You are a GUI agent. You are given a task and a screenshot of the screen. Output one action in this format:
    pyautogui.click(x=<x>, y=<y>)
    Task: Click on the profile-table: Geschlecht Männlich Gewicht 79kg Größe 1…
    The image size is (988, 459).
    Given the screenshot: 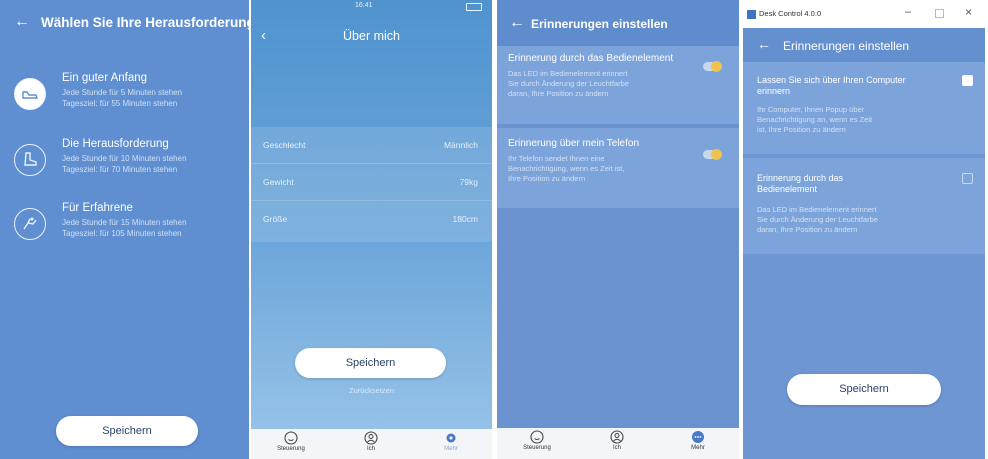 What is the action you would take?
    pyautogui.click(x=371, y=184)
    